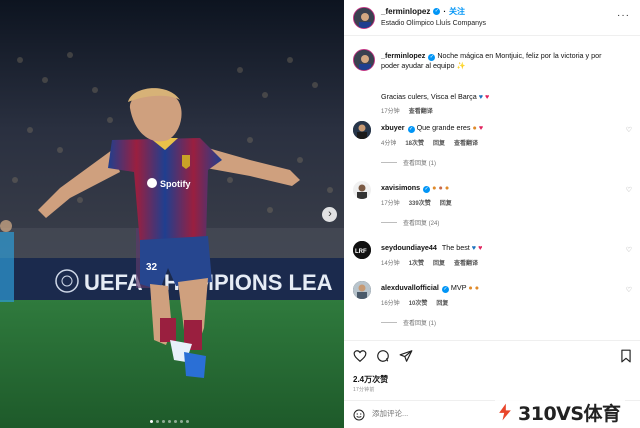  I want to click on chevron-right-icon: ›, so click(330, 214).